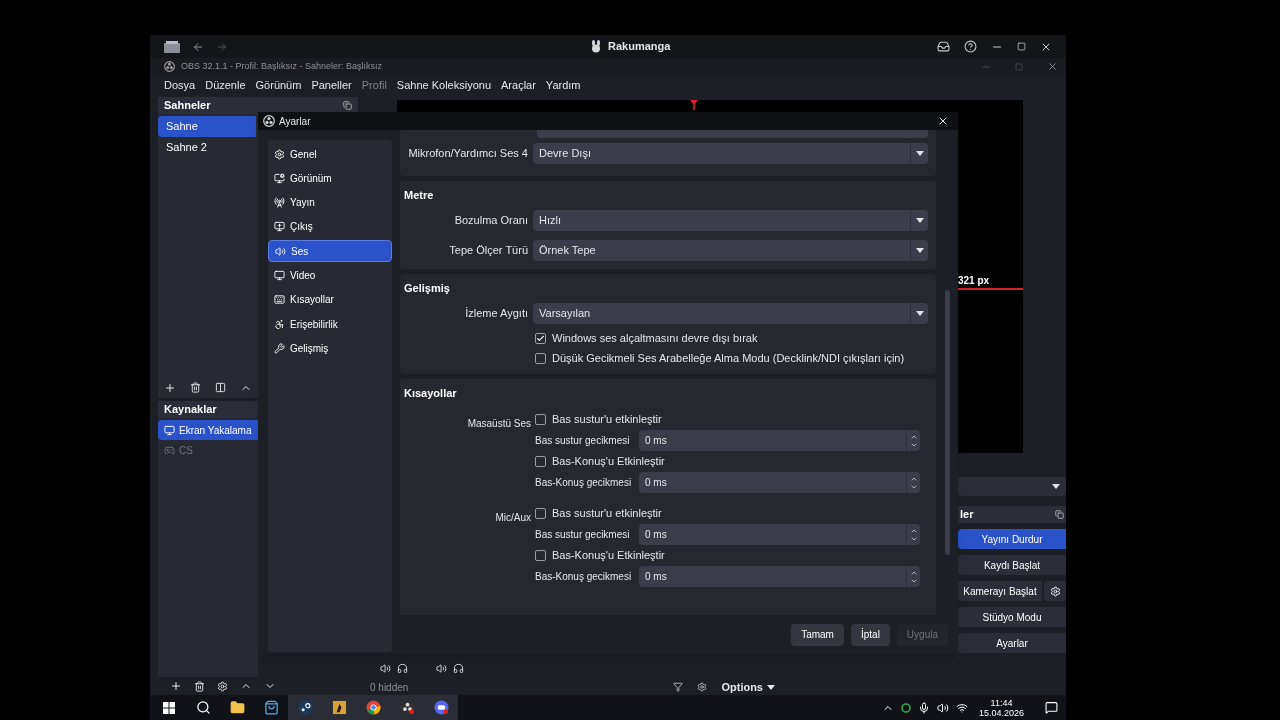 The image size is (1280, 720). Describe the element at coordinates (330, 348) in the screenshot. I see `nav-item: Gelişmiş` at that location.